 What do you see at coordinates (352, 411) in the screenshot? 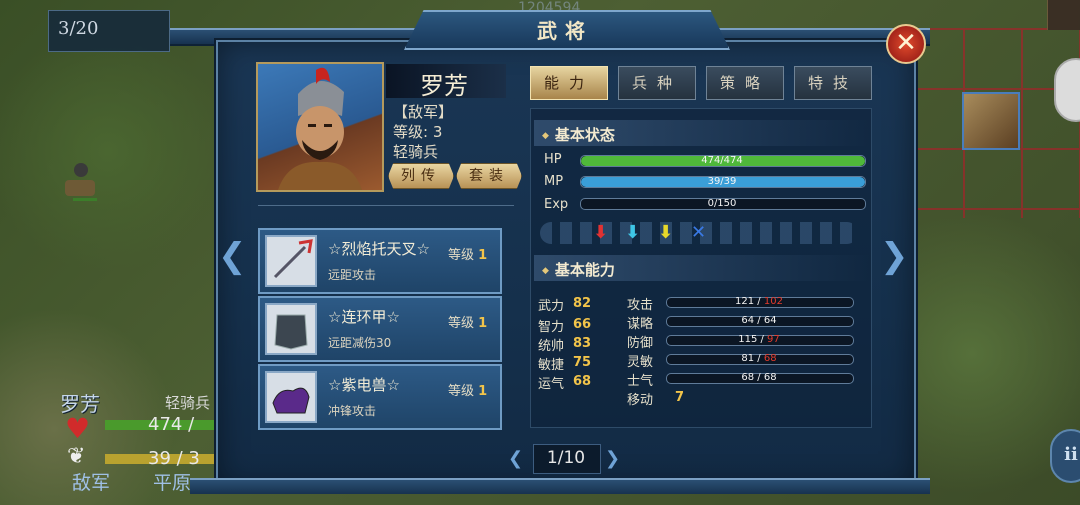
I see `equipment-desc: 冲锋攻击` at bounding box center [352, 411].